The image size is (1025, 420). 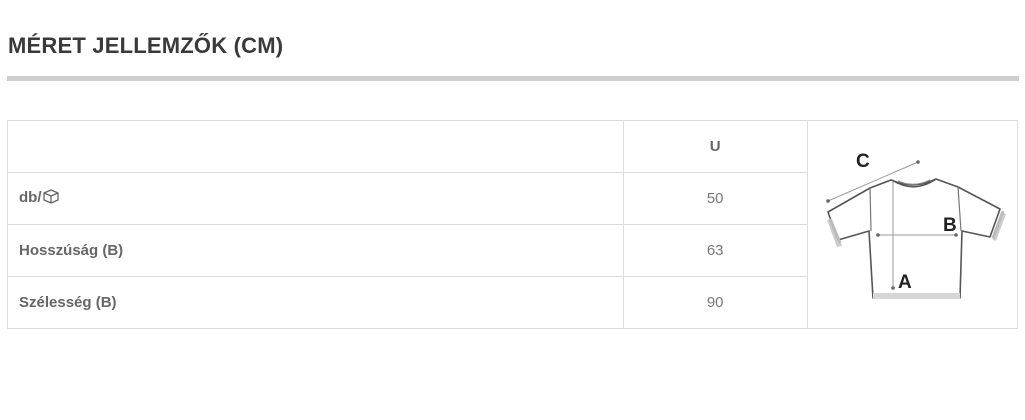 What do you see at coordinates (916, 225) in the screenshot?
I see `tshirt-diagram: C B A` at bounding box center [916, 225].